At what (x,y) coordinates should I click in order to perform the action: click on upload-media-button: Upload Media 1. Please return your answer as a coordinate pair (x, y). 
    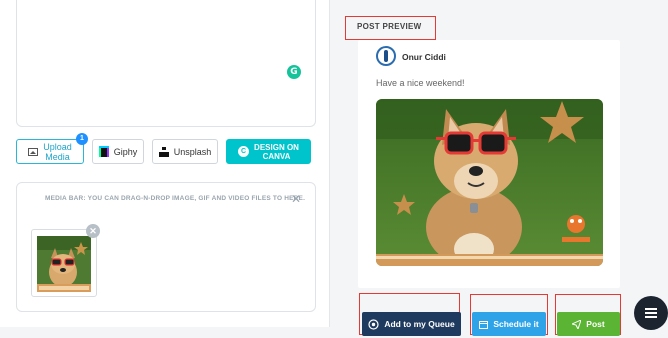
    Looking at the image, I should click on (52, 148).